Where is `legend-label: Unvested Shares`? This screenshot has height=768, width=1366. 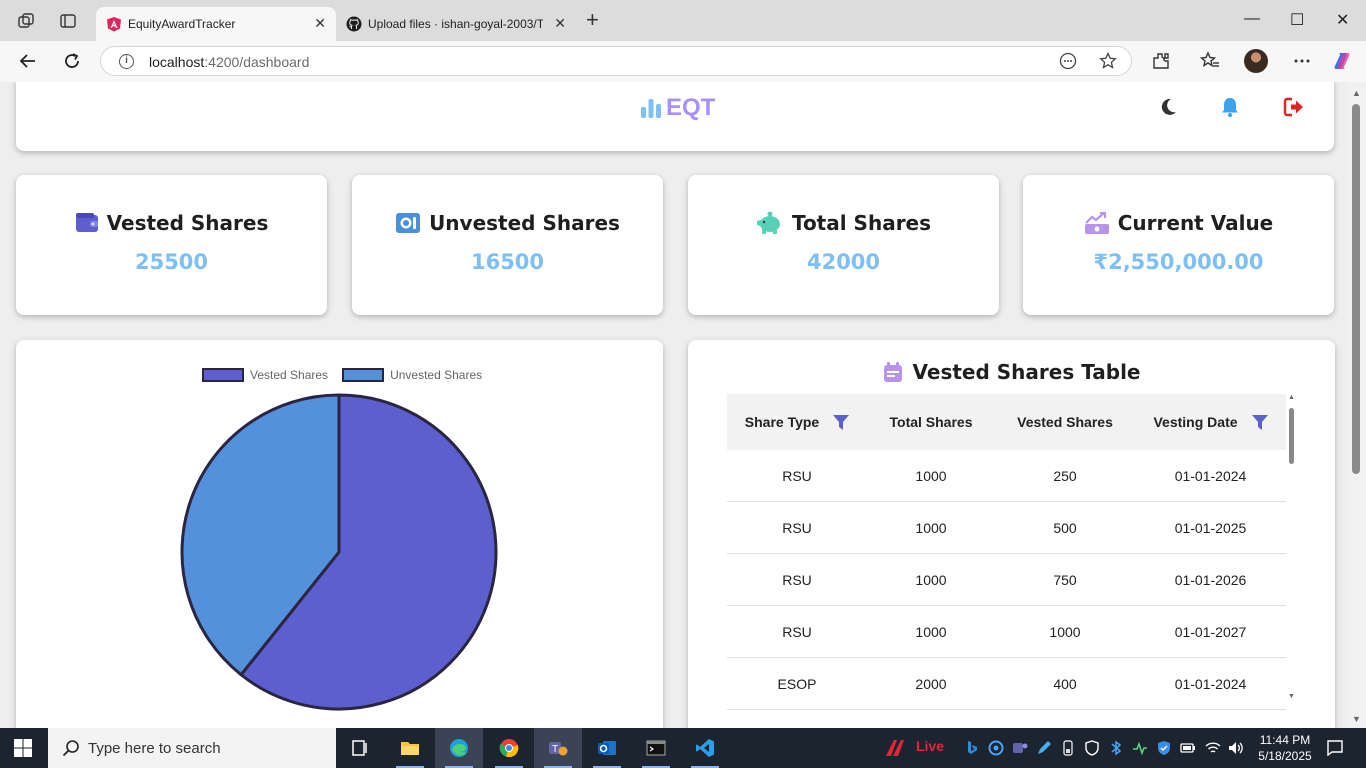 legend-label: Unvested Shares is located at coordinates (436, 375).